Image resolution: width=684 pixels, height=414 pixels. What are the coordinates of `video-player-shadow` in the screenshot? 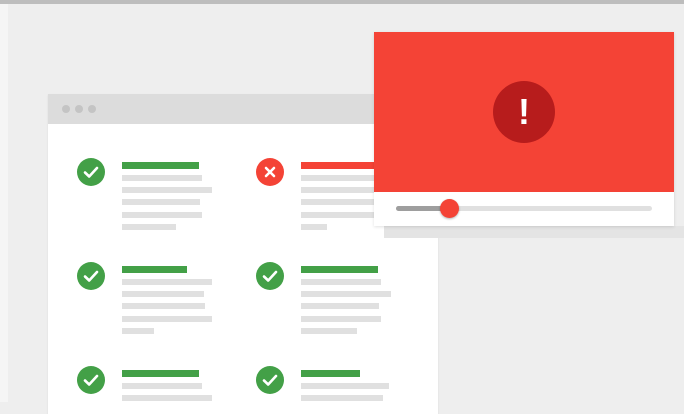 It's located at (534, 232).